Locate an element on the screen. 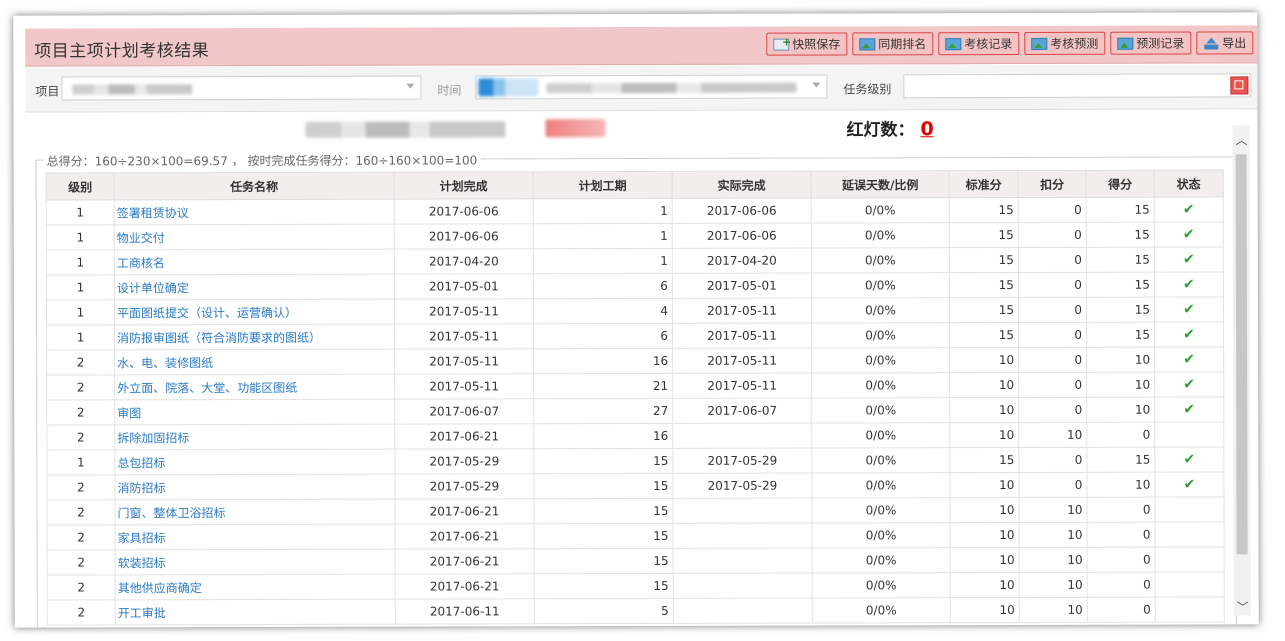 This screenshot has width=1285, height=641. project-select is located at coordinates (241, 88).